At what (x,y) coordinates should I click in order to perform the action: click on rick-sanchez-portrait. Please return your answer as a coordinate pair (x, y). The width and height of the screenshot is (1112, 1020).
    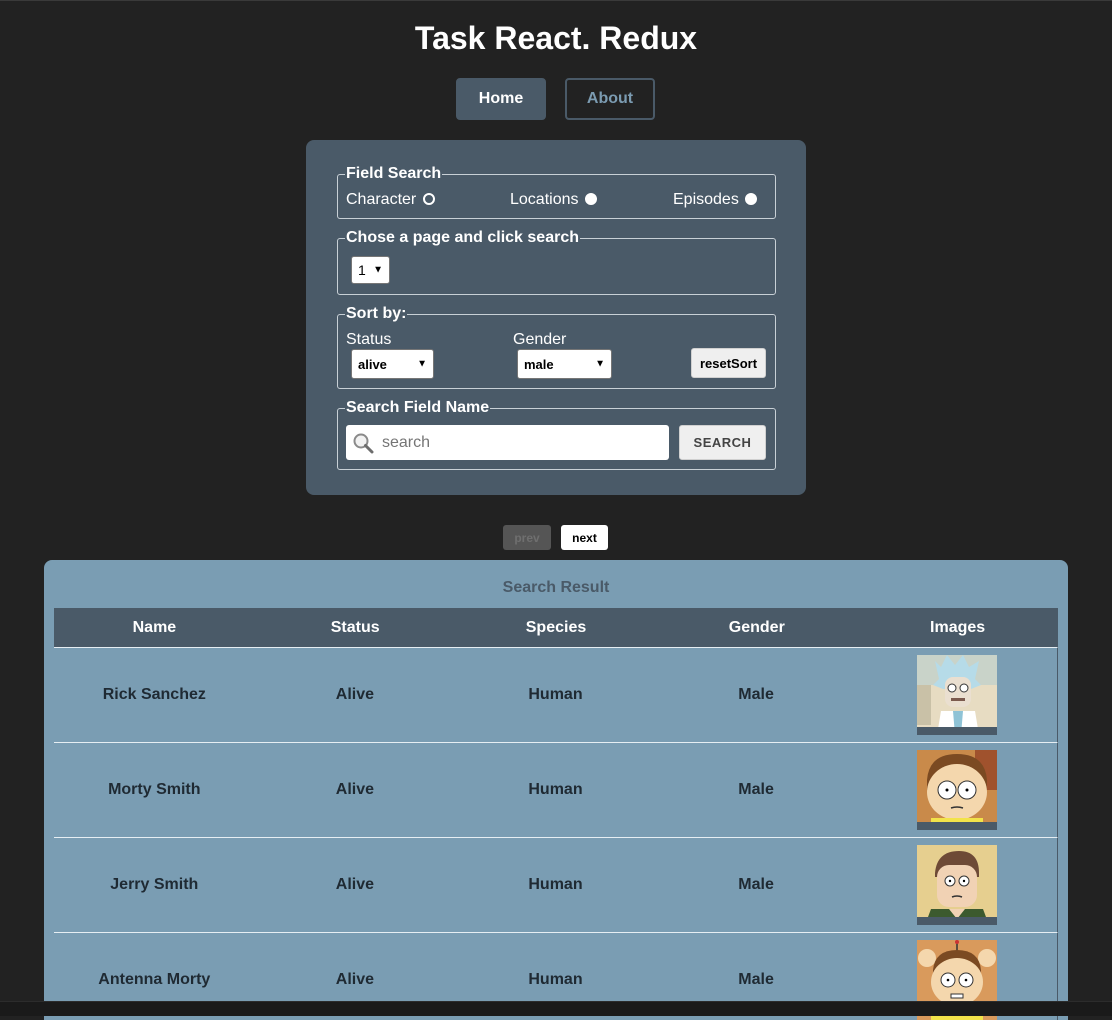
    Looking at the image, I should click on (956, 695).